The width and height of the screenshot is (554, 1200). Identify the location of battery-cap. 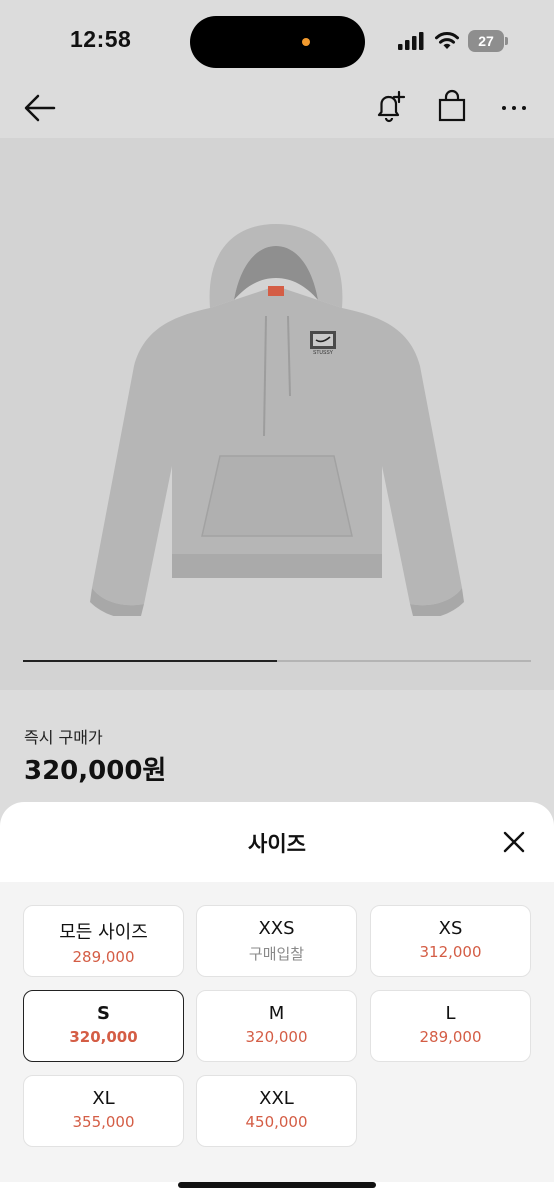
(506, 41).